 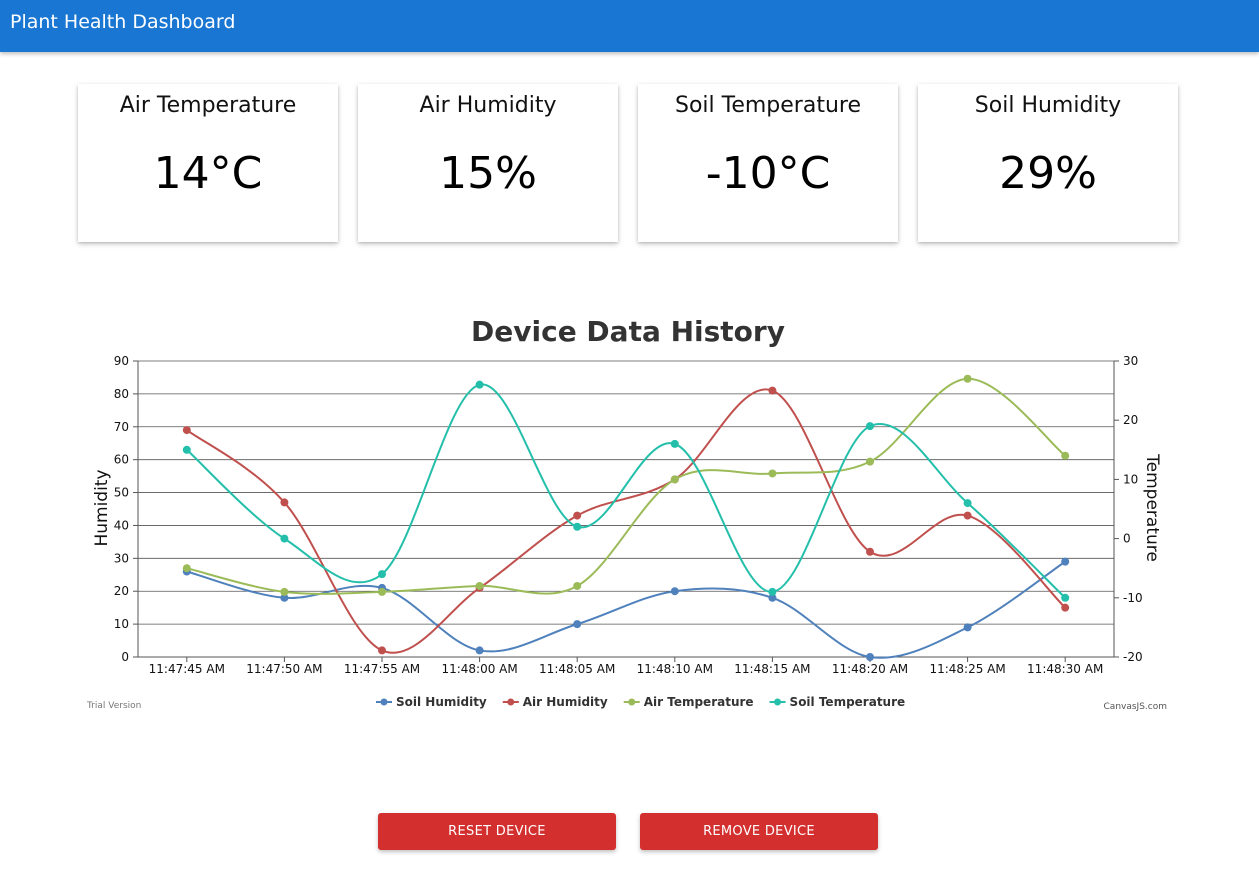 I want to click on legend-label: Soil Humidity, so click(x=441, y=702).